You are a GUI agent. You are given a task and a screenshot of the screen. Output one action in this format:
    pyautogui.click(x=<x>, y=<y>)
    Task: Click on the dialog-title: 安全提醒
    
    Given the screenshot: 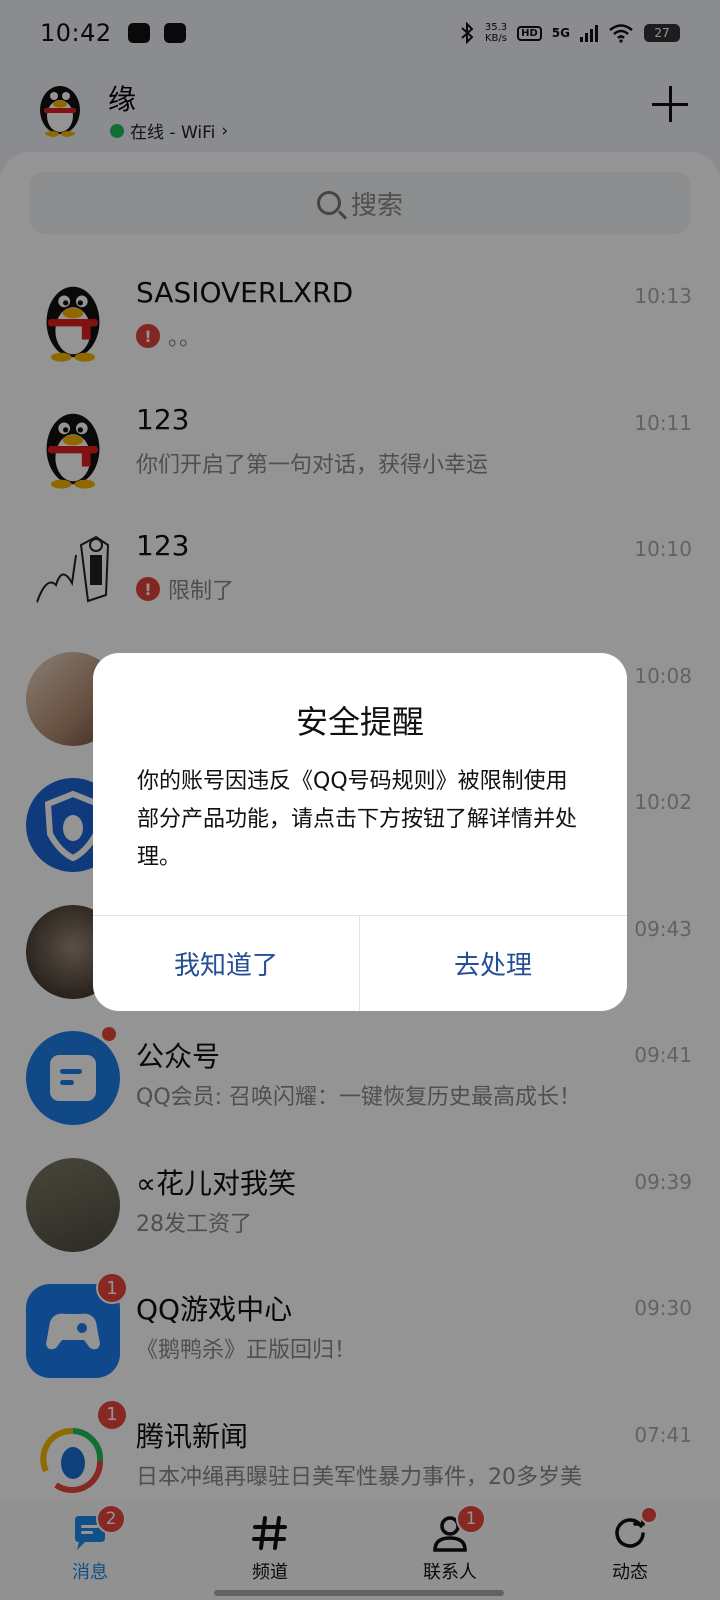 What is the action you would take?
    pyautogui.click(x=359, y=722)
    